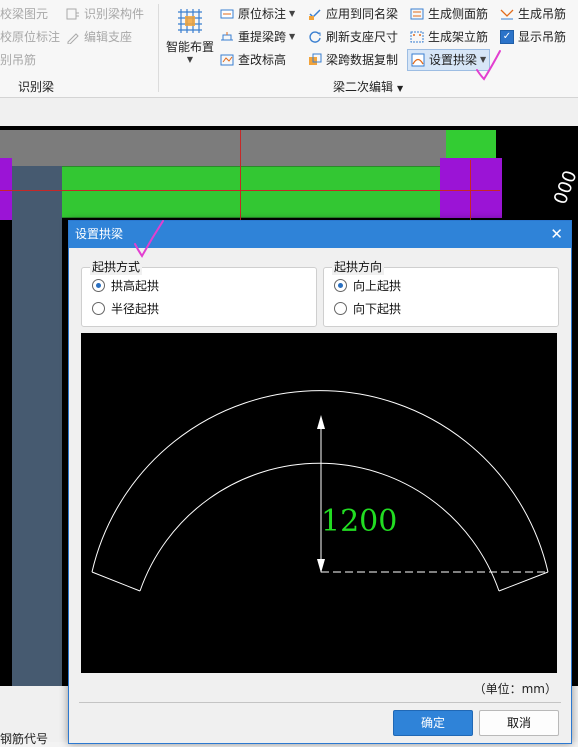 The image size is (578, 747). Describe the element at coordinates (362, 37) in the screenshot. I see `refresh-support-size-label: 刷新支座尺寸` at that location.